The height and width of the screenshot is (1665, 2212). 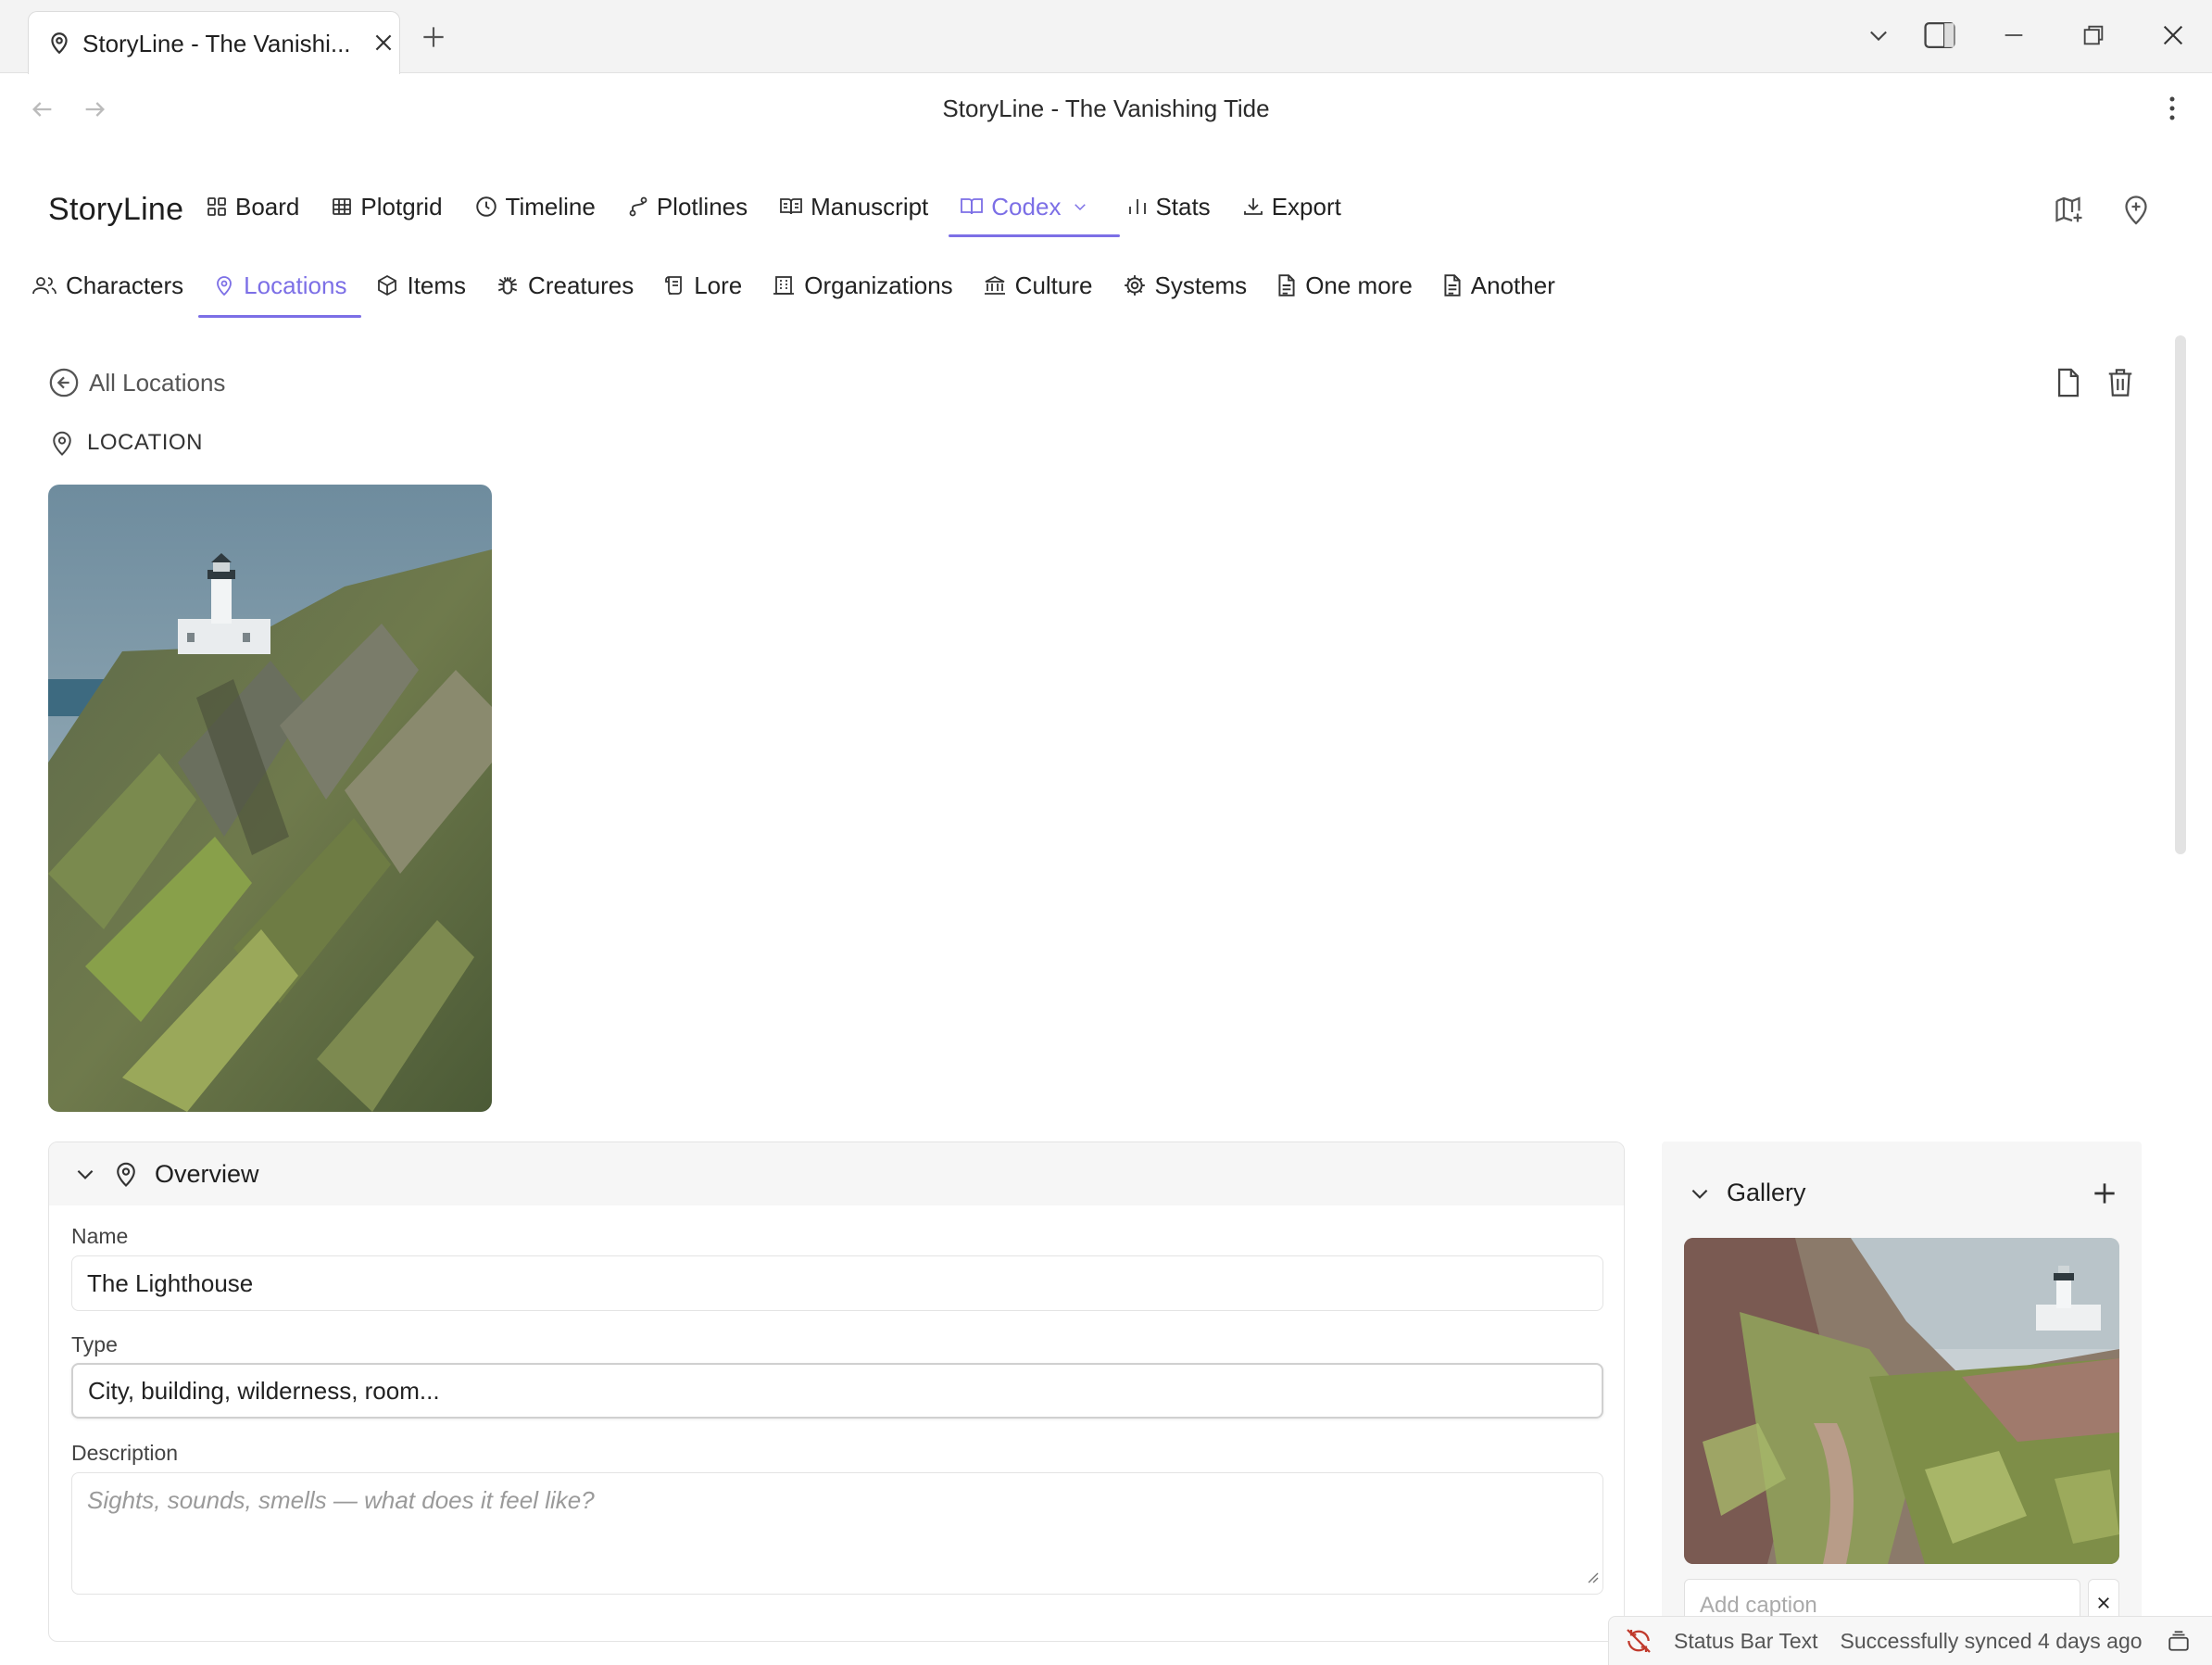 I want to click on codex-tab-culture-label: Culture, so click(x=1054, y=285).